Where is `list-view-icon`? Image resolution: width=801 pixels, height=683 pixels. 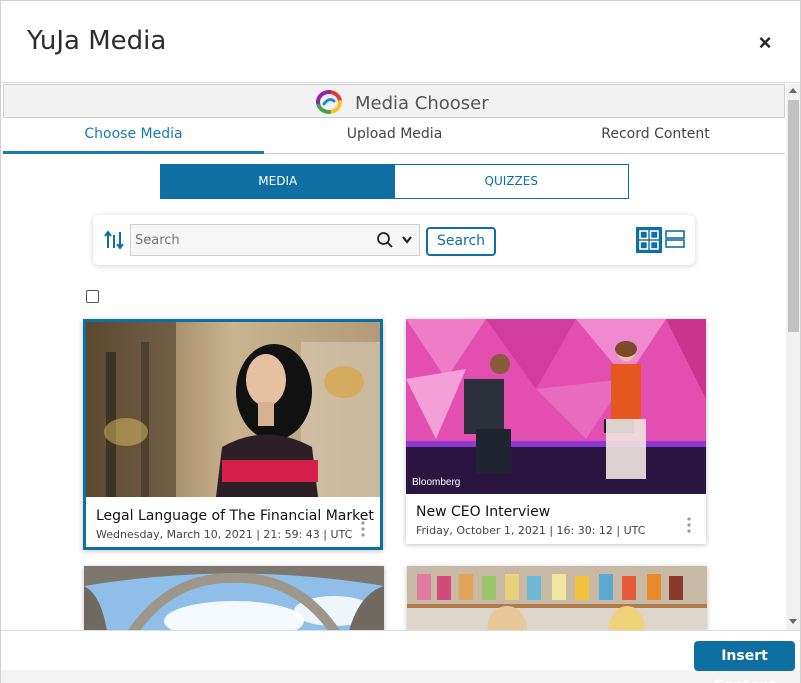 list-view-icon is located at coordinates (675, 239).